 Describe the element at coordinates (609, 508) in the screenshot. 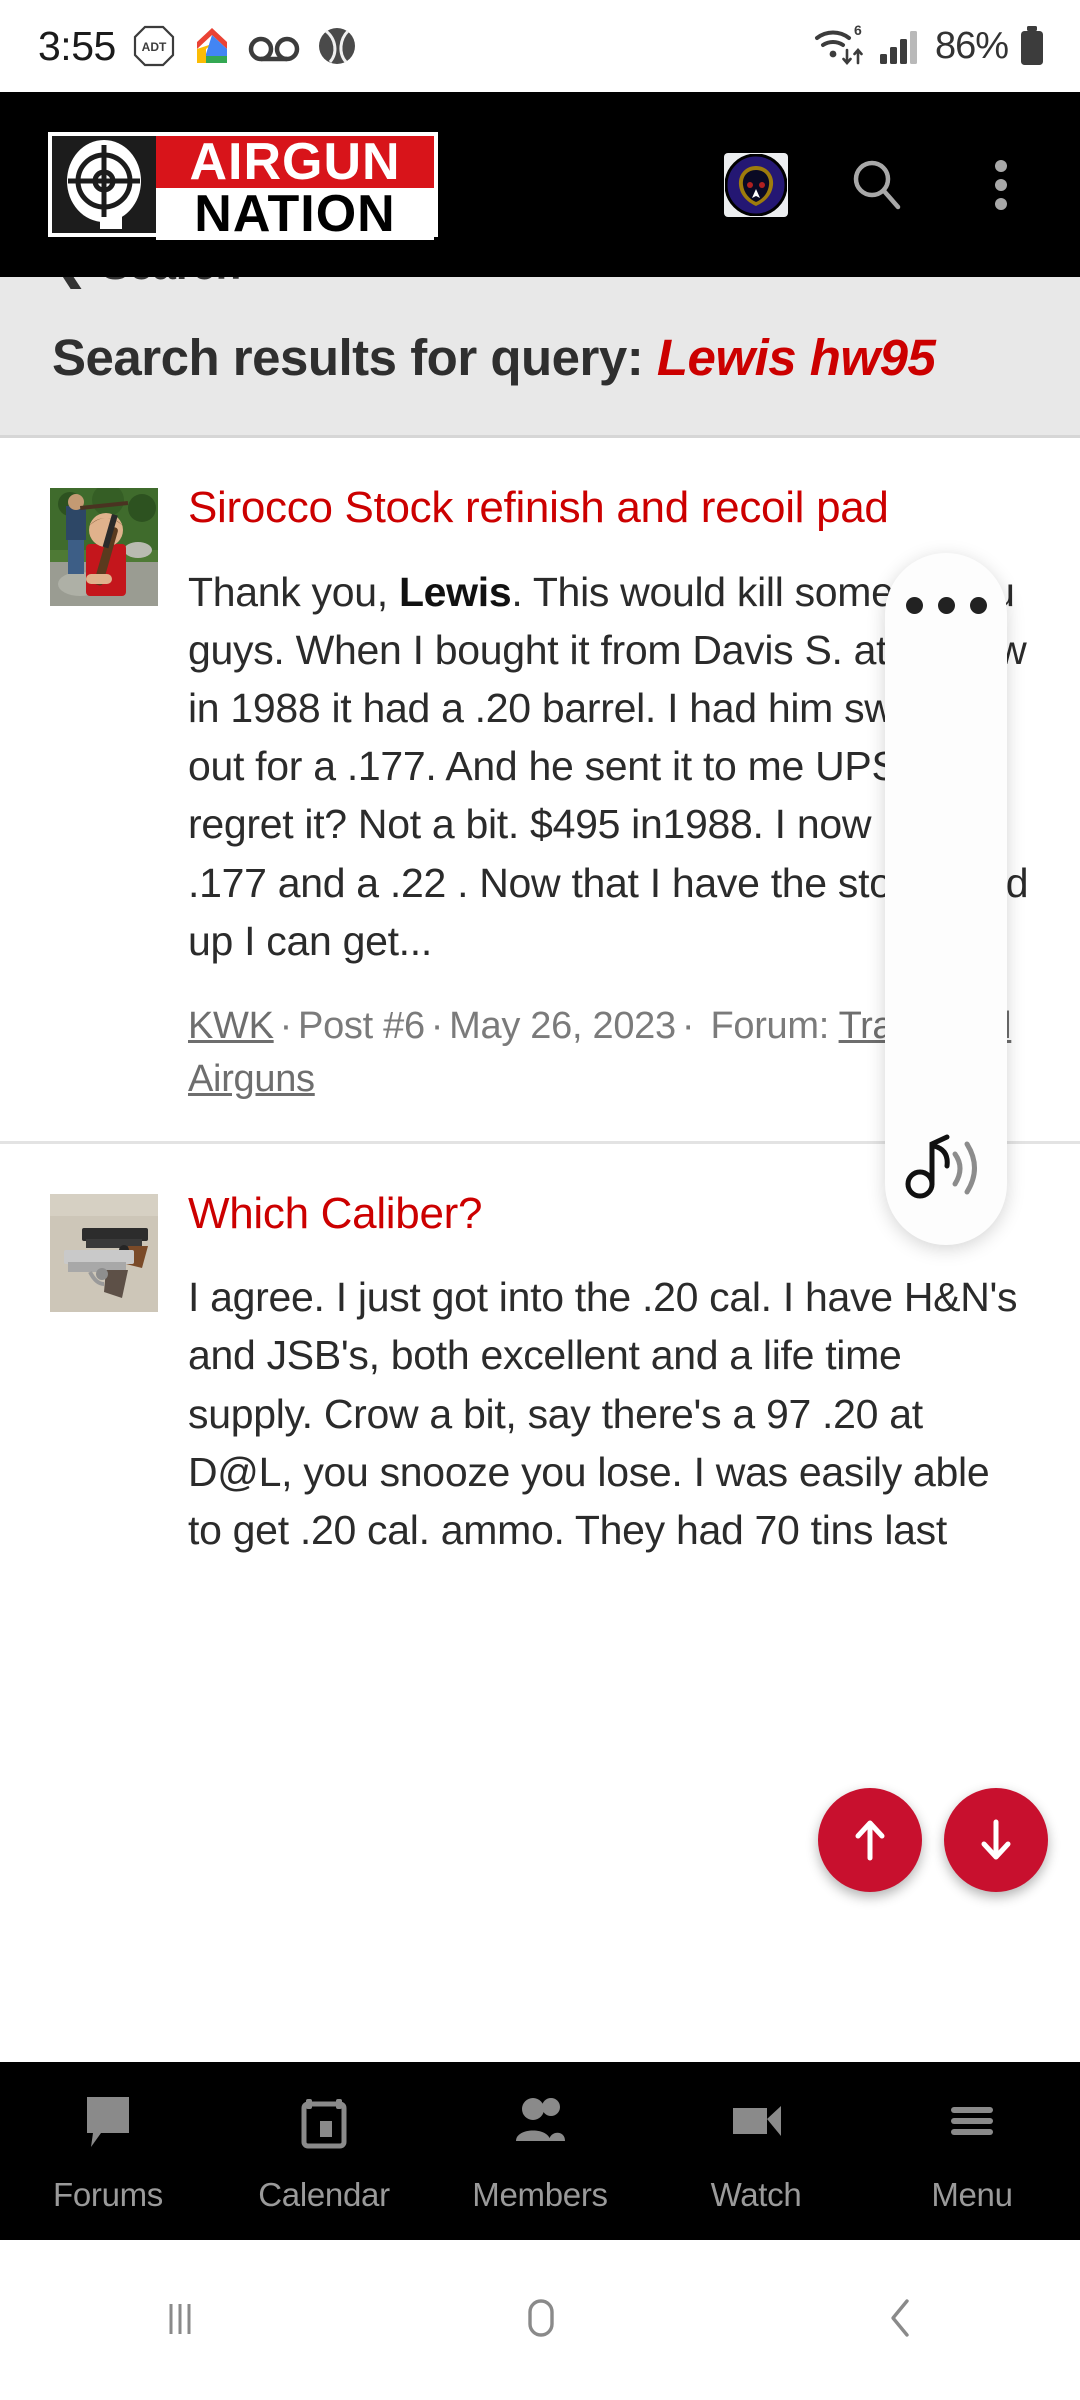

I see `search-result-title: Sirocco Stock refinish and recoil pad` at that location.